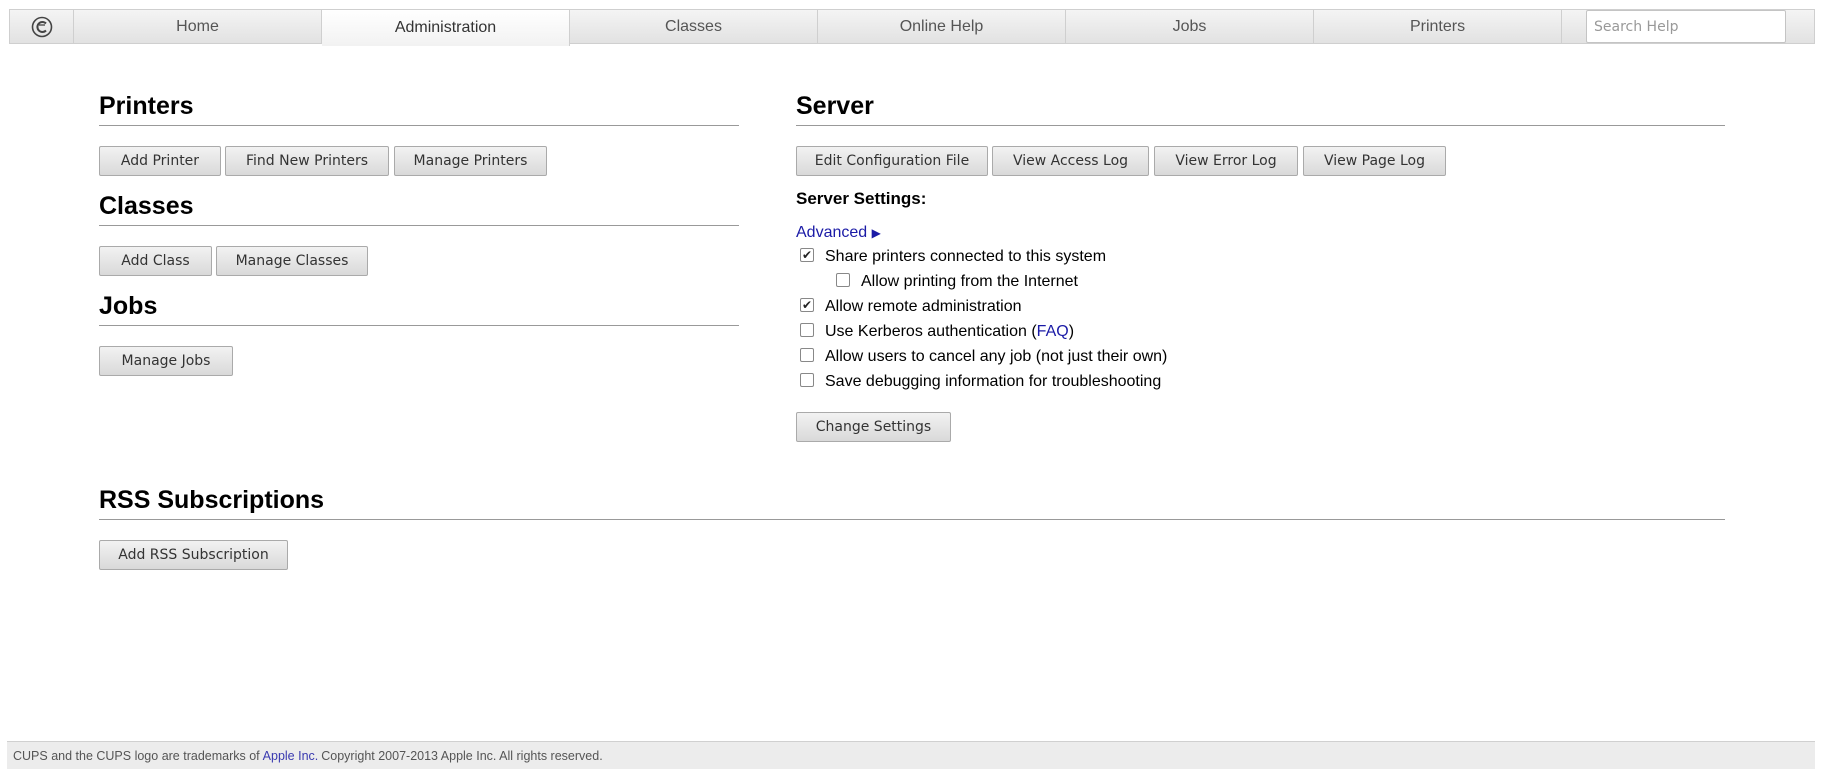  Describe the element at coordinates (136, 755) in the screenshot. I see `footer-text: CUPS and the CUPS logo are trademarks of` at that location.